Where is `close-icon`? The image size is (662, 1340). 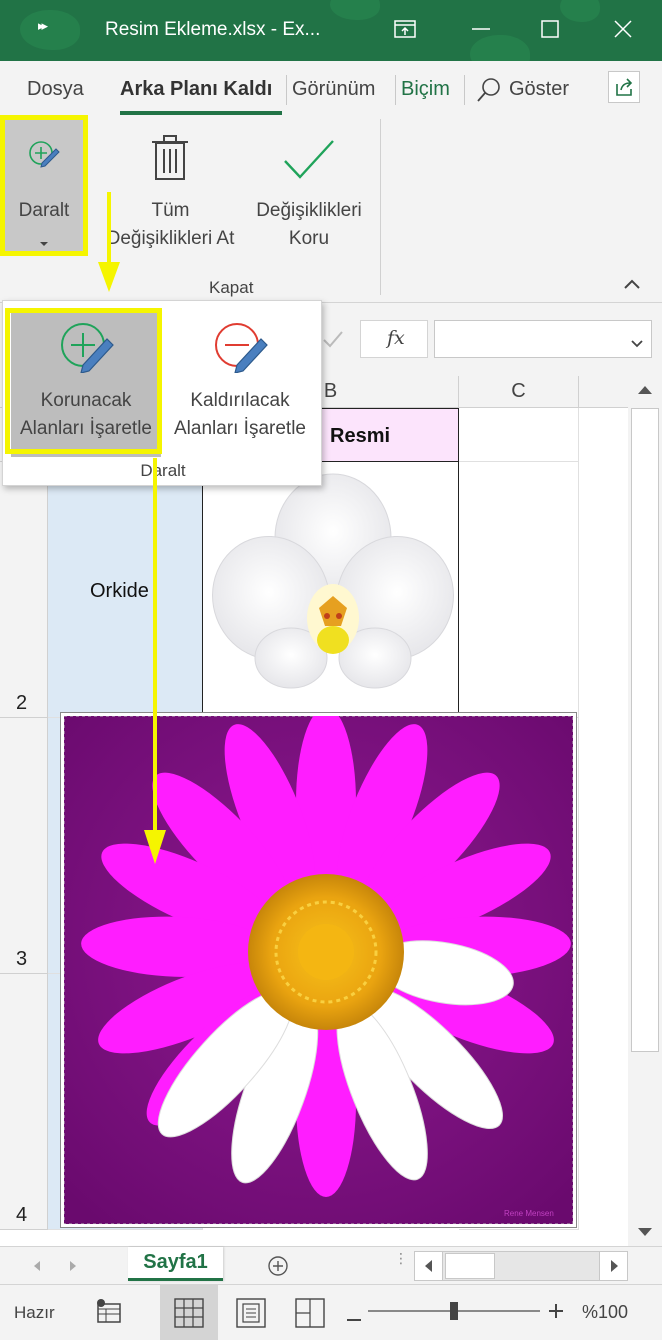 close-icon is located at coordinates (623, 29).